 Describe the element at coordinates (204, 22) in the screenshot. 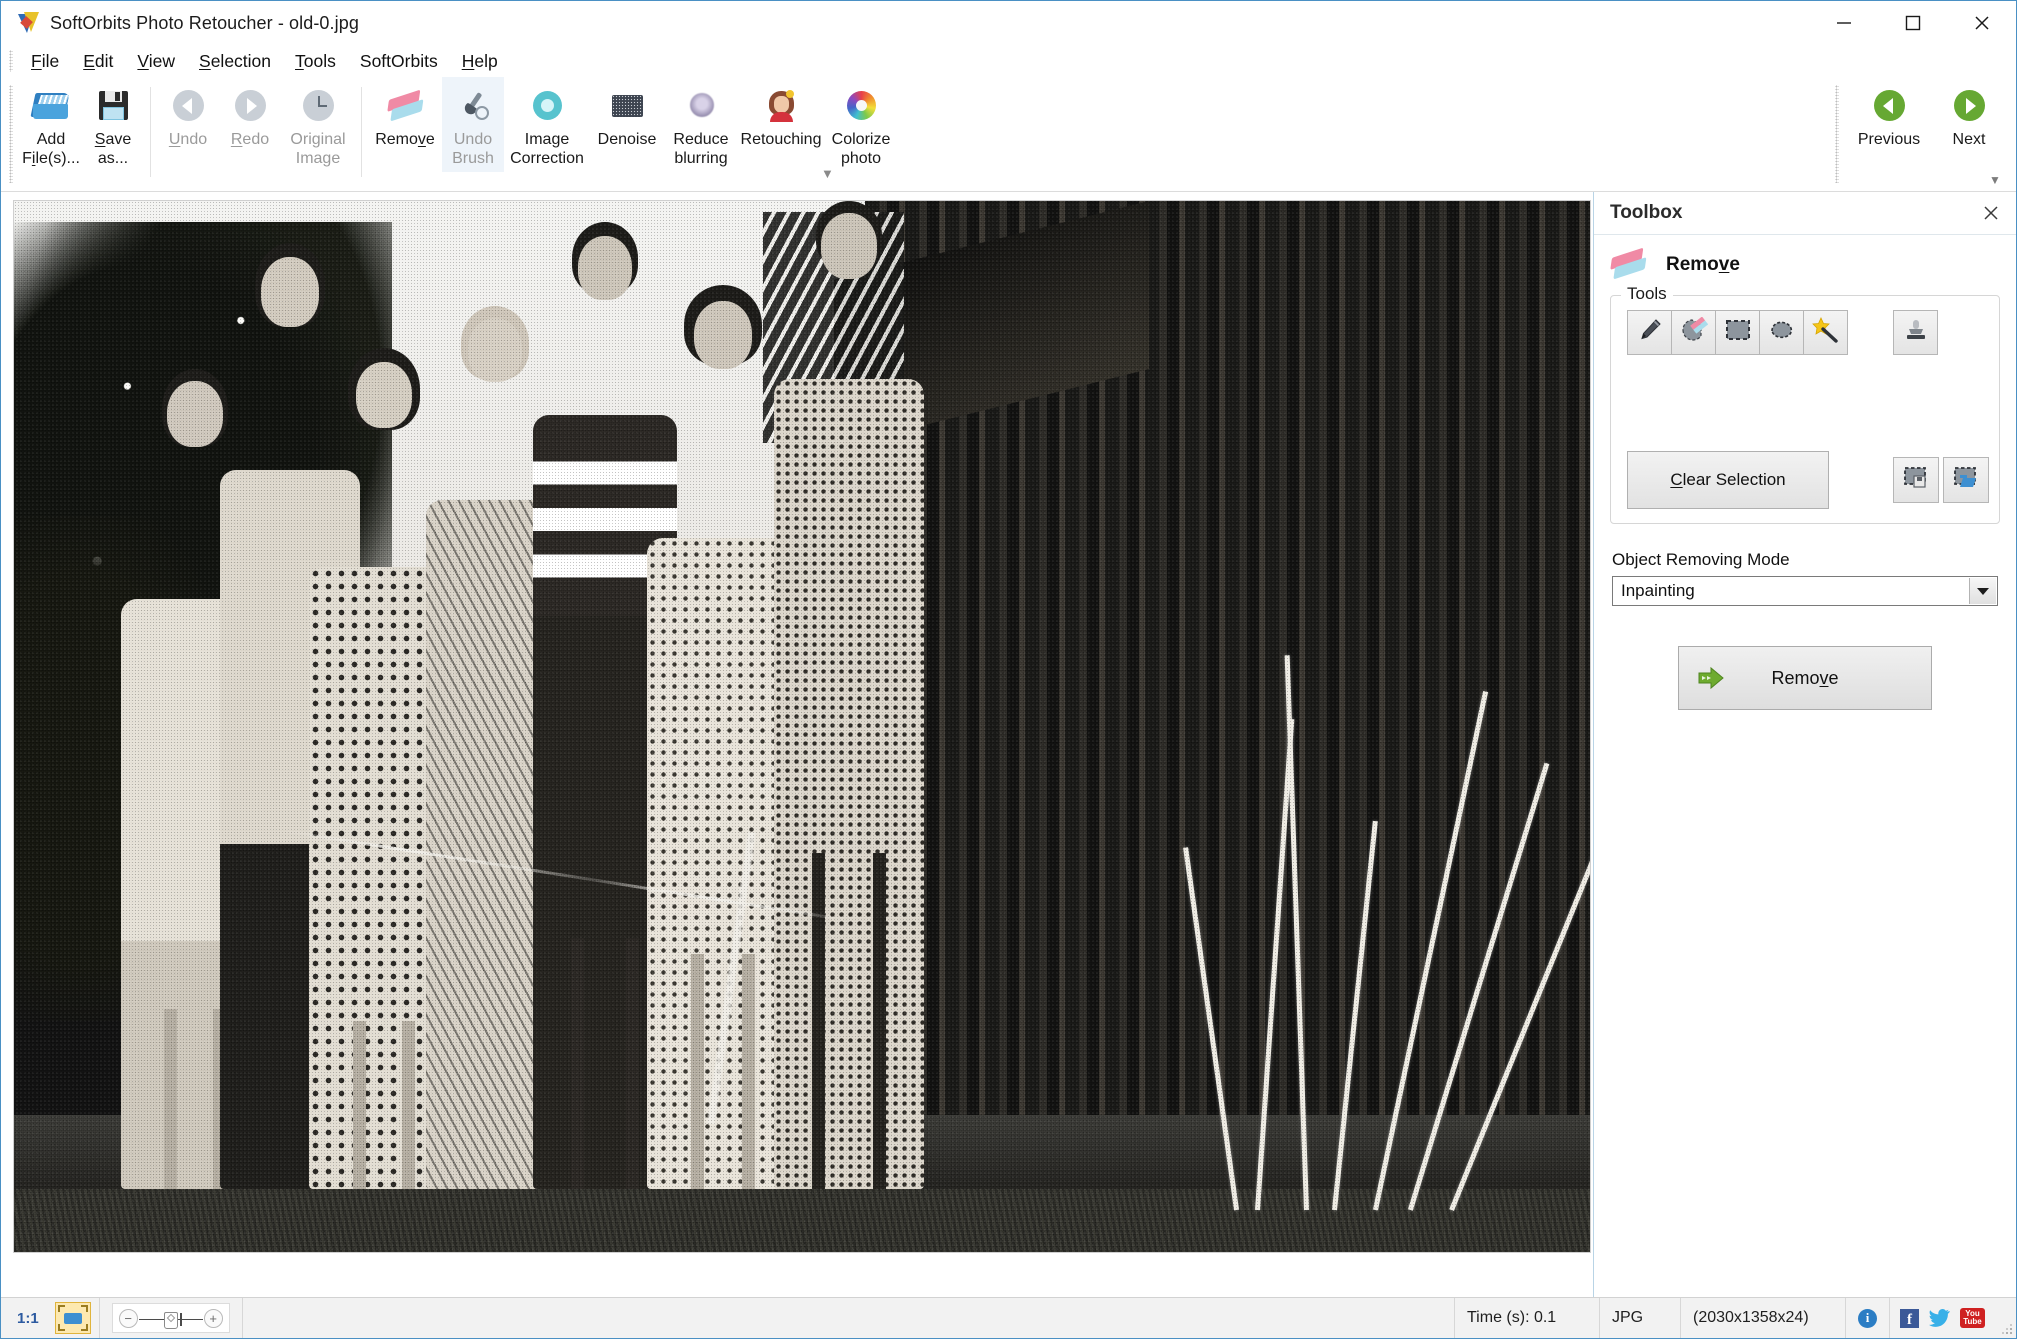

I see `window-title: SoftOrbits Photo Retoucher - old-0.jpg` at that location.